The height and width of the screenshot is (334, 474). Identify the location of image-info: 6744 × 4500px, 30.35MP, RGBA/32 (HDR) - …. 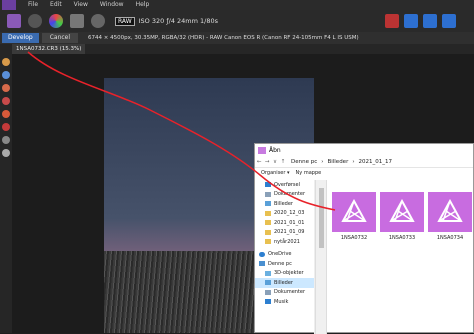
(223, 38).